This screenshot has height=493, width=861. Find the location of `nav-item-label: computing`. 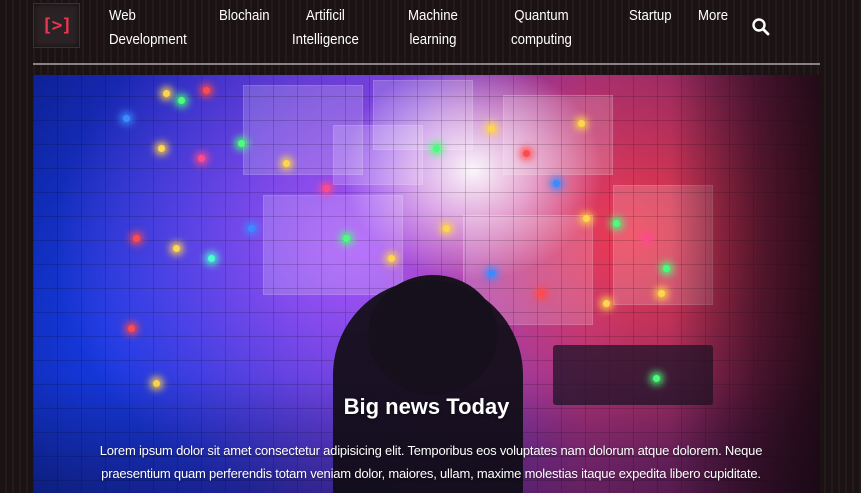

nav-item-label: computing is located at coordinates (541, 39).